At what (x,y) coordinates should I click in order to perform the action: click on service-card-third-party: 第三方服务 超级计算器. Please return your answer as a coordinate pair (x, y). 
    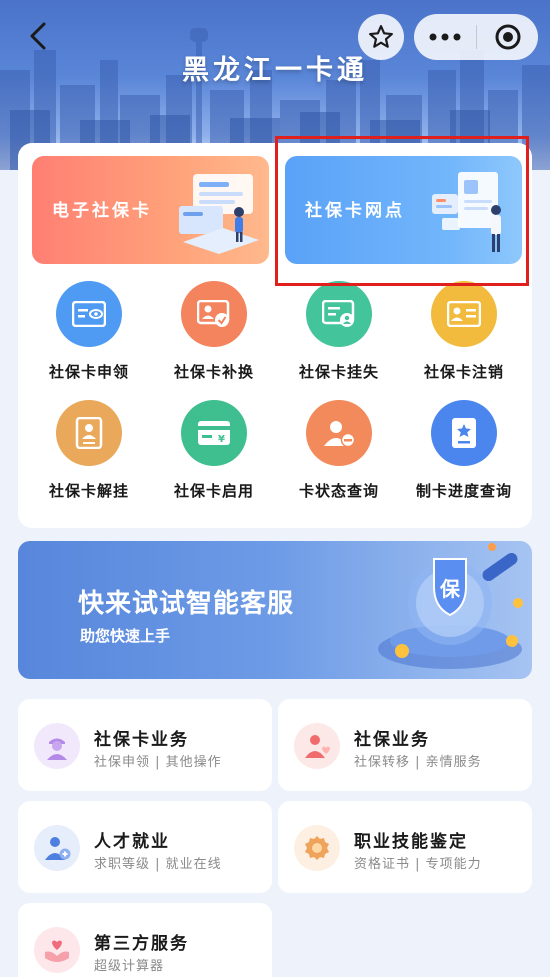
    Looking at the image, I should click on (145, 940).